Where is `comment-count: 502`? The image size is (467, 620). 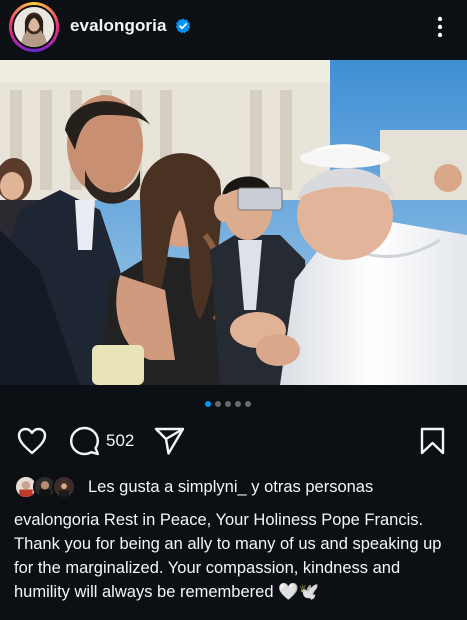 comment-count: 502 is located at coordinates (120, 441).